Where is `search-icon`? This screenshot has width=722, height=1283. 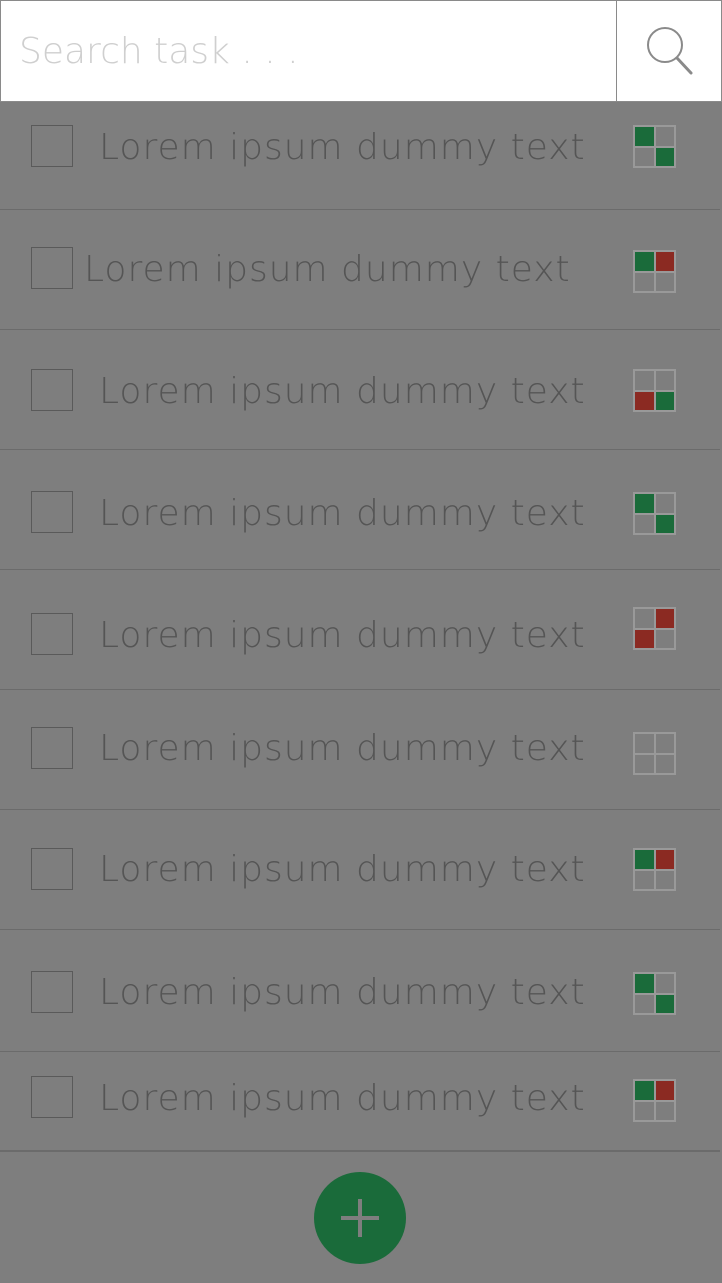 search-icon is located at coordinates (670, 51).